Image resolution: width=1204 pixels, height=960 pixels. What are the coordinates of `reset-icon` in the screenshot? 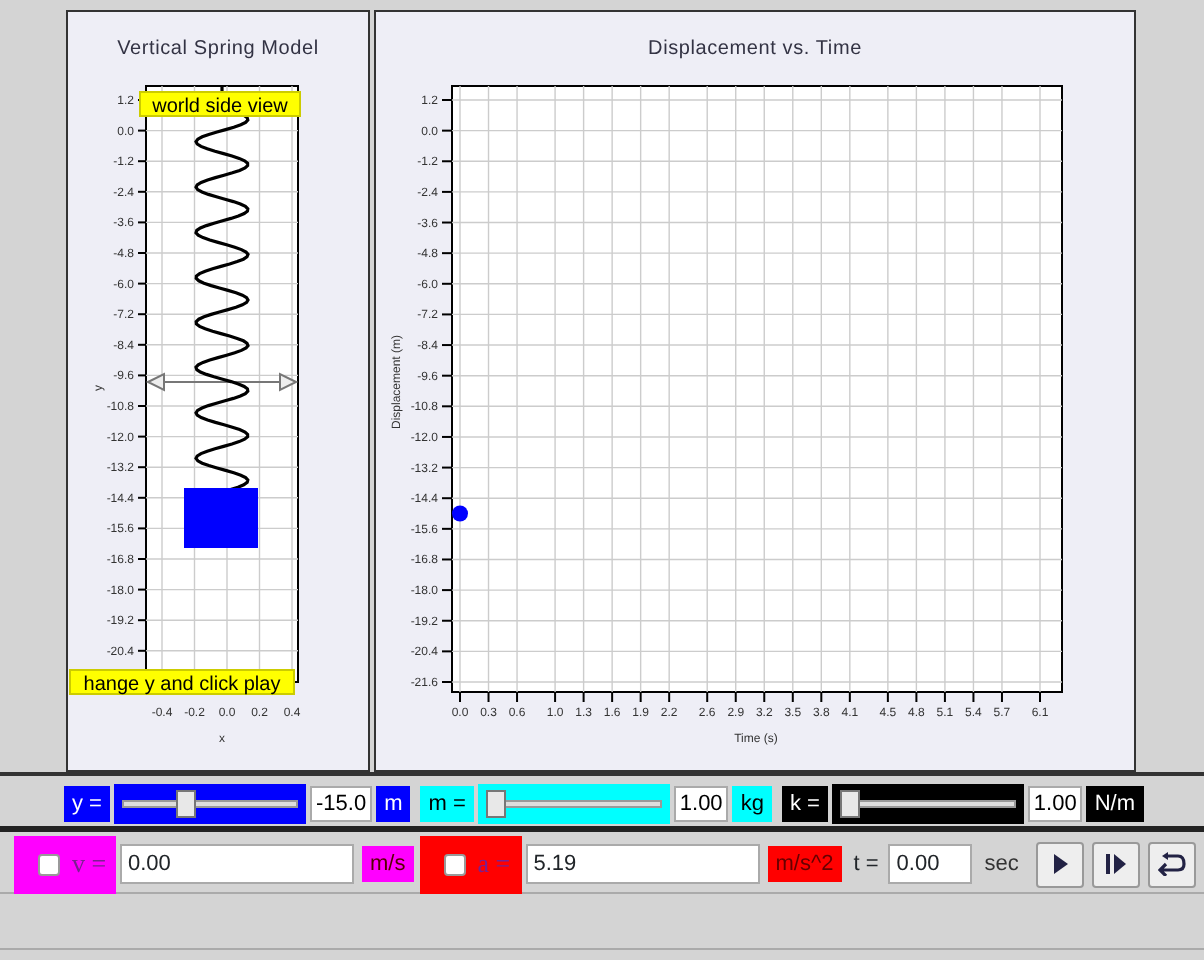 It's located at (1172, 864).